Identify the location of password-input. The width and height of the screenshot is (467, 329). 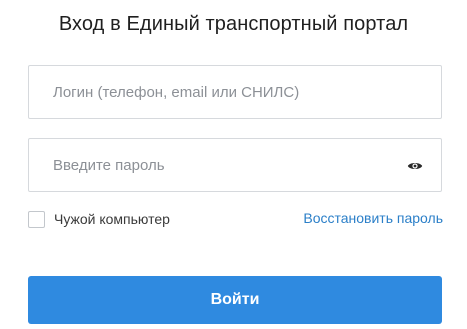
(235, 165).